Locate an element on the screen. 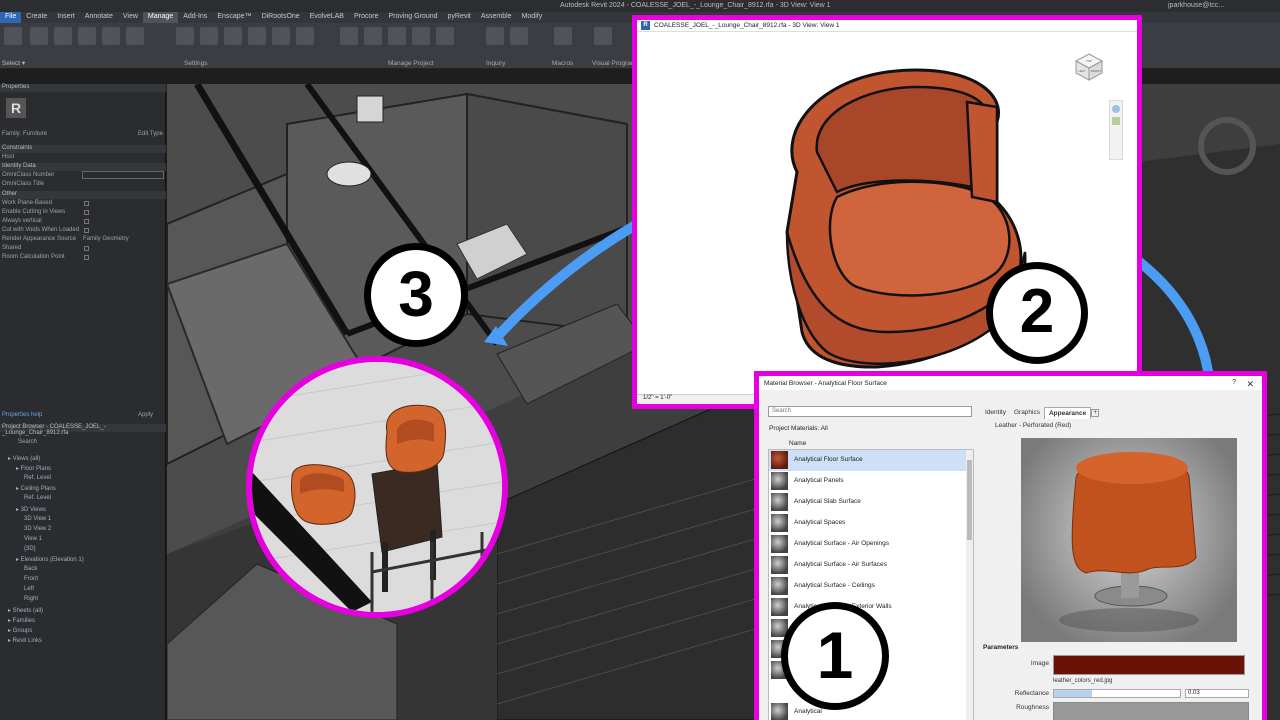 The width and height of the screenshot is (1280, 720). material-name: Analytical Floor Surface is located at coordinates (828, 459).